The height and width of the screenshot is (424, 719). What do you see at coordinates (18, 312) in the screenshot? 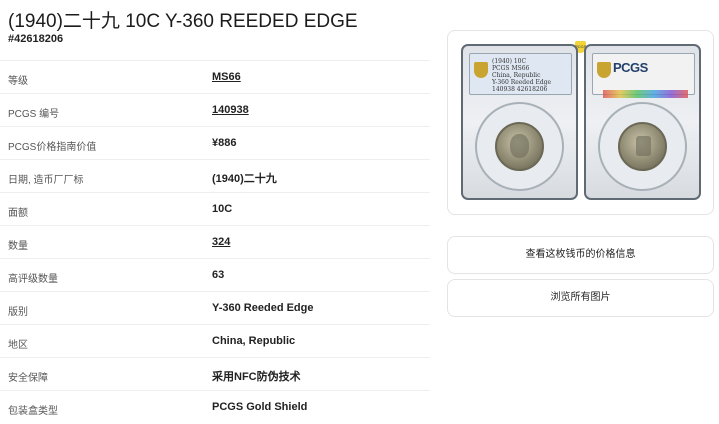
I see `detail-label: 版别` at bounding box center [18, 312].